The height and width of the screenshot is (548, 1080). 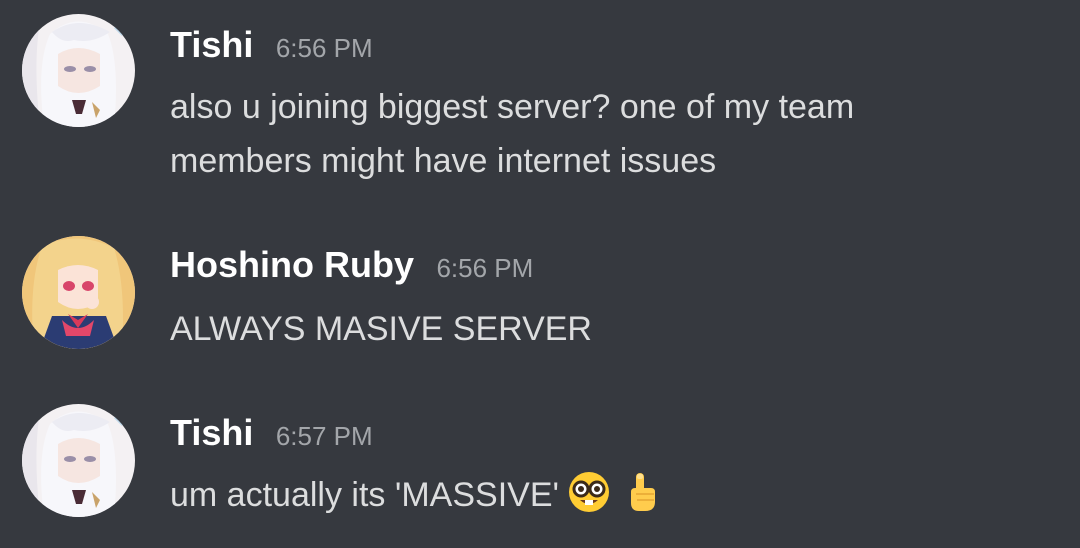 What do you see at coordinates (78, 292) in the screenshot?
I see `avatar-hoshino-ruby` at bounding box center [78, 292].